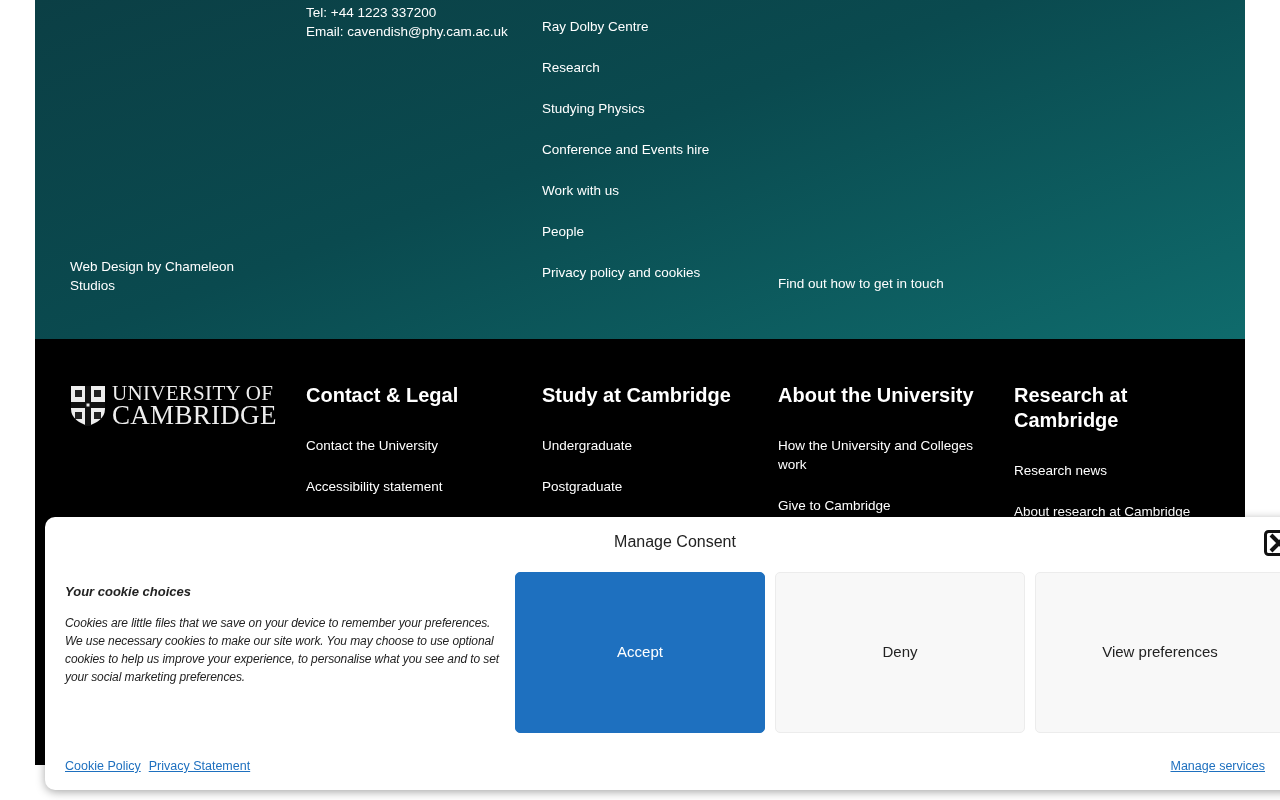 The width and height of the screenshot is (1280, 800). I want to click on column-heading: About the University, so click(876, 395).